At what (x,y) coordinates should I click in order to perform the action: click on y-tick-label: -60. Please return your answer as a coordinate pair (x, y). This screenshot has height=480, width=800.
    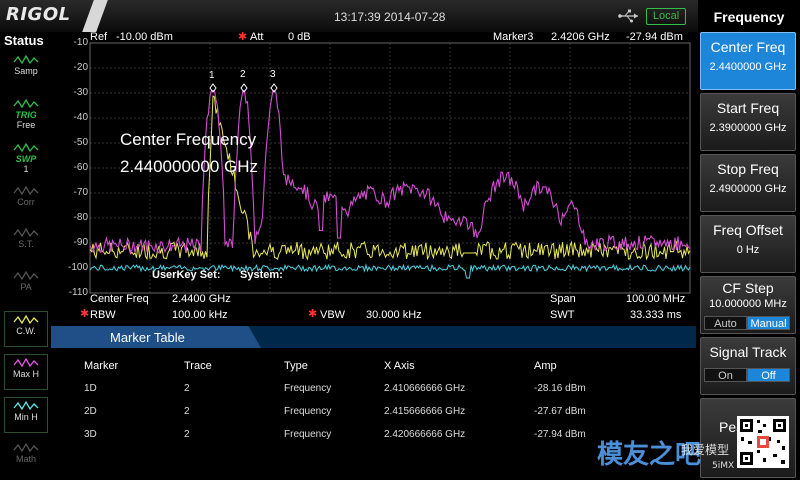
    Looking at the image, I should click on (80, 167).